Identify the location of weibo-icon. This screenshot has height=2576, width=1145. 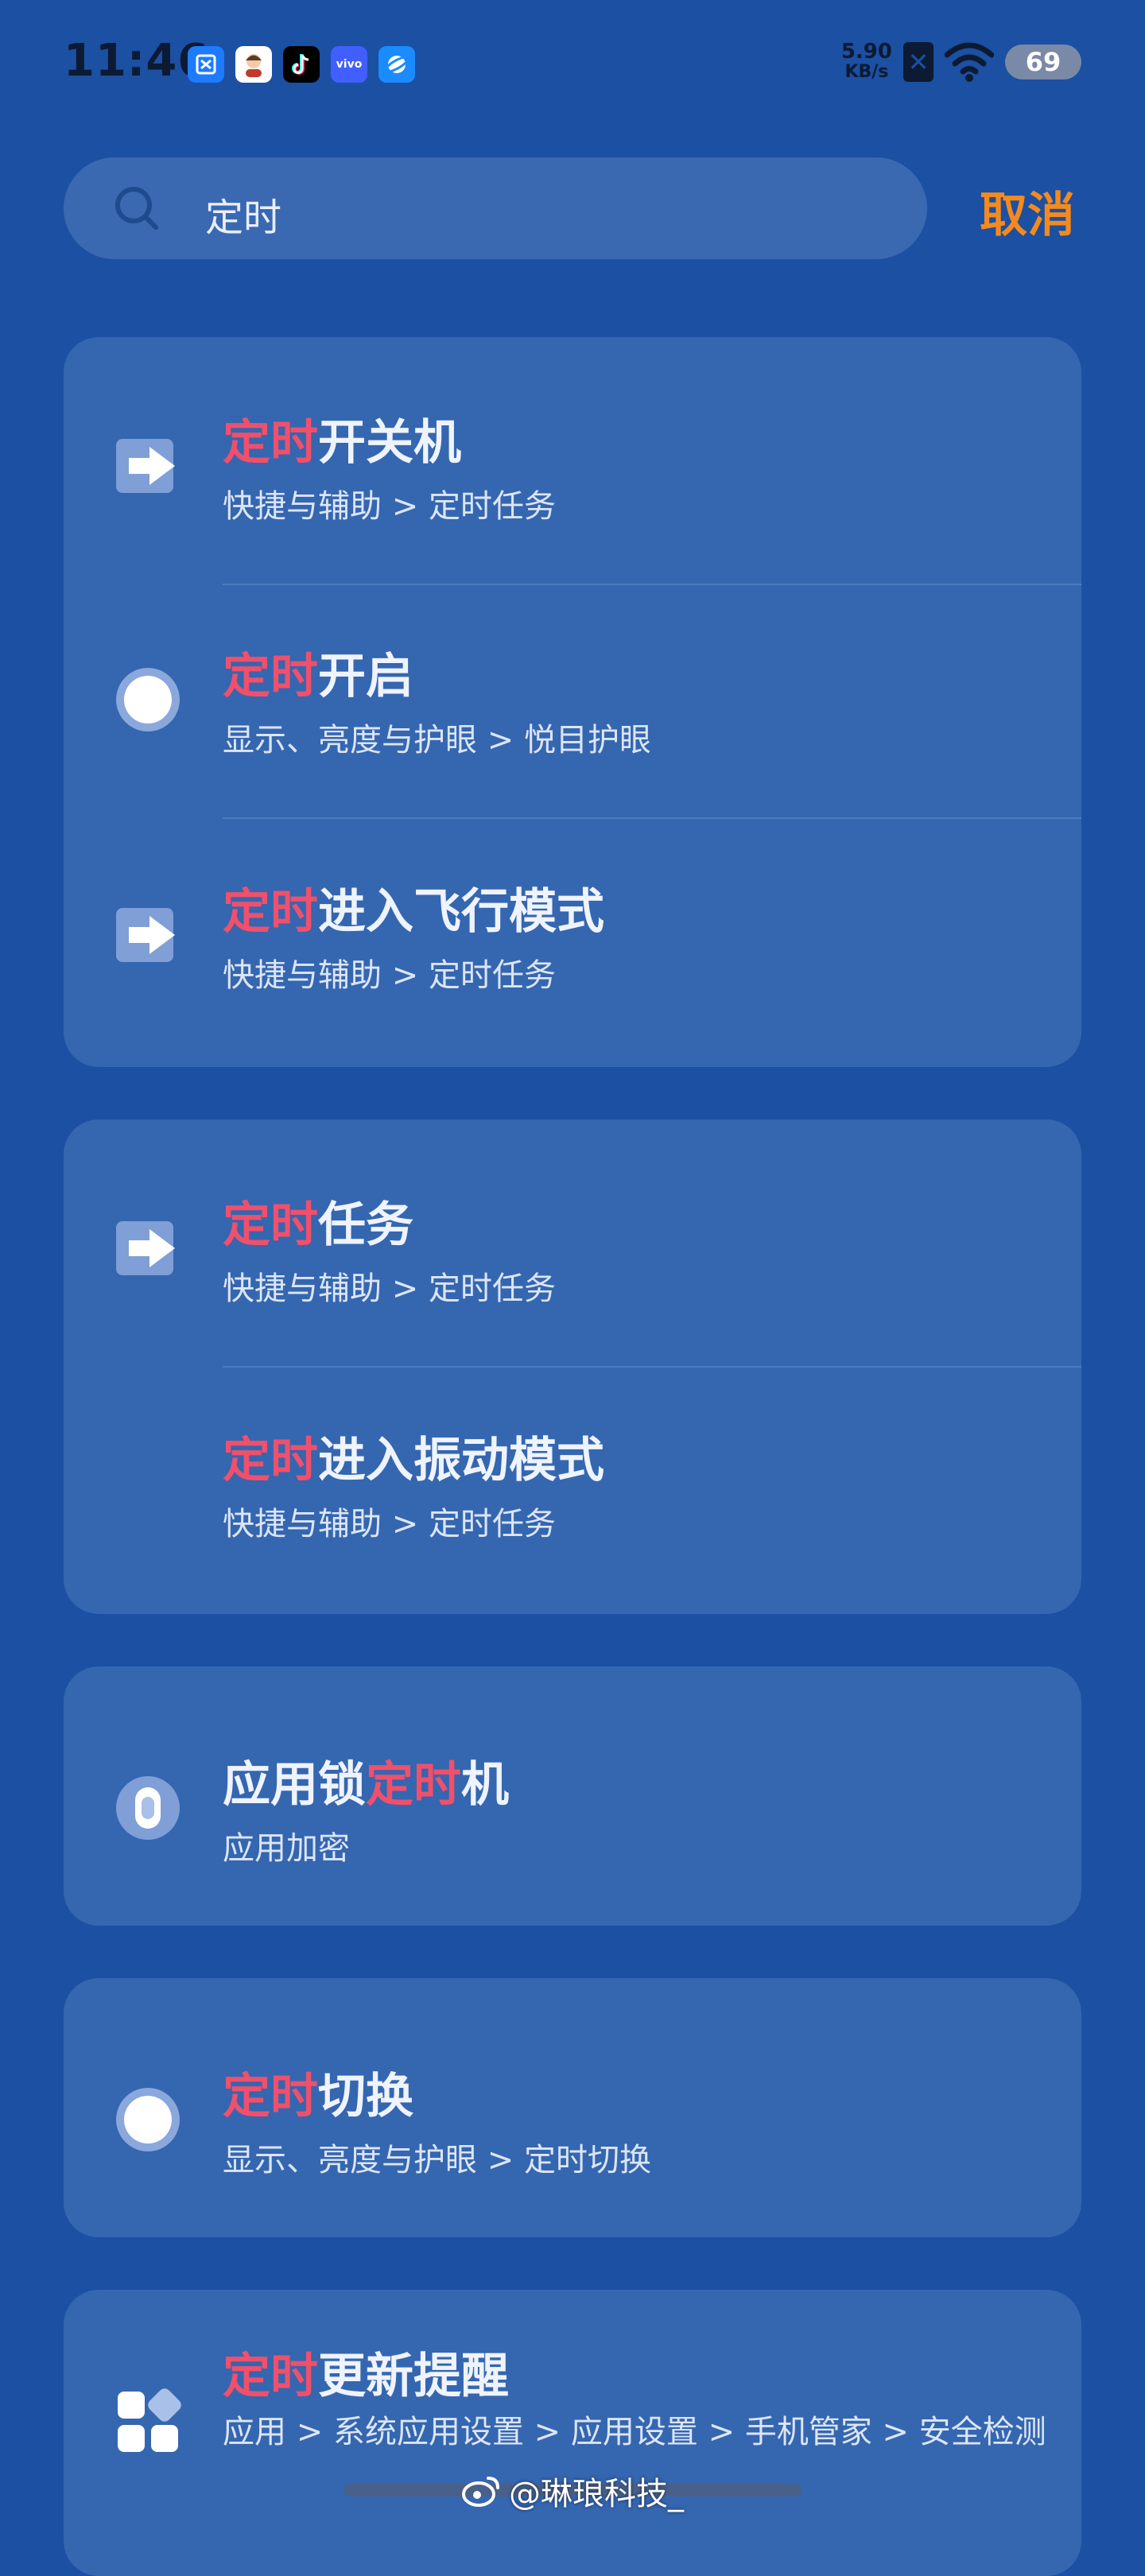
(480, 2492).